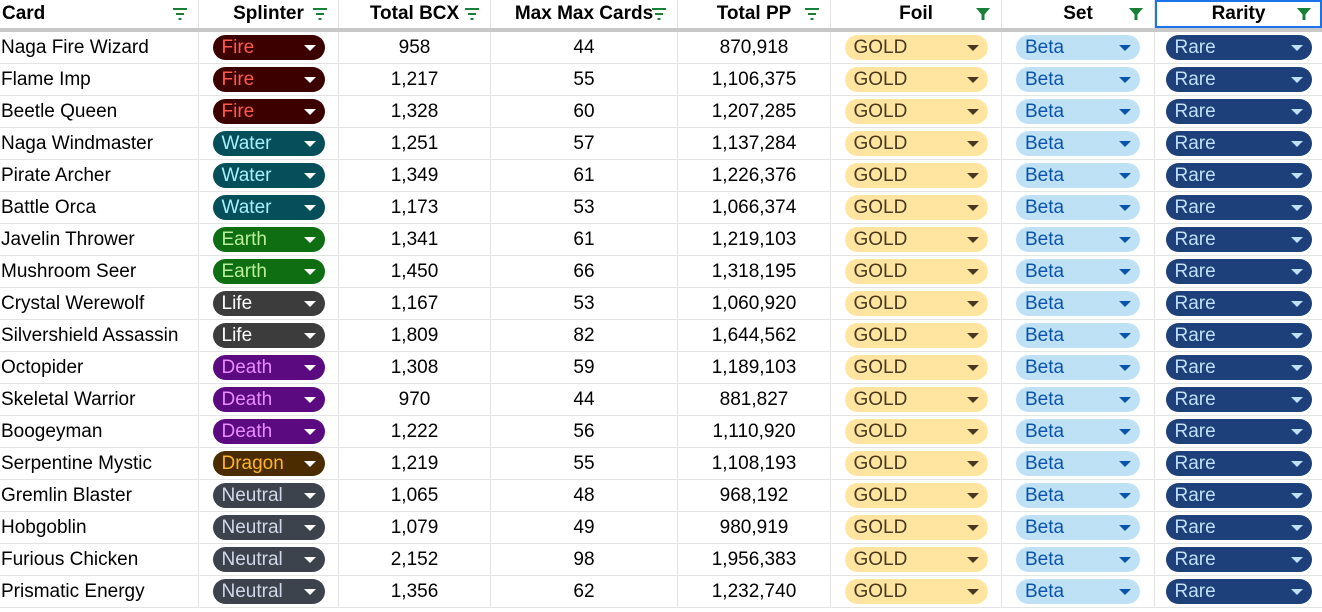  What do you see at coordinates (754, 208) in the screenshot?
I see `total-pp-cell: 1,066,374` at bounding box center [754, 208].